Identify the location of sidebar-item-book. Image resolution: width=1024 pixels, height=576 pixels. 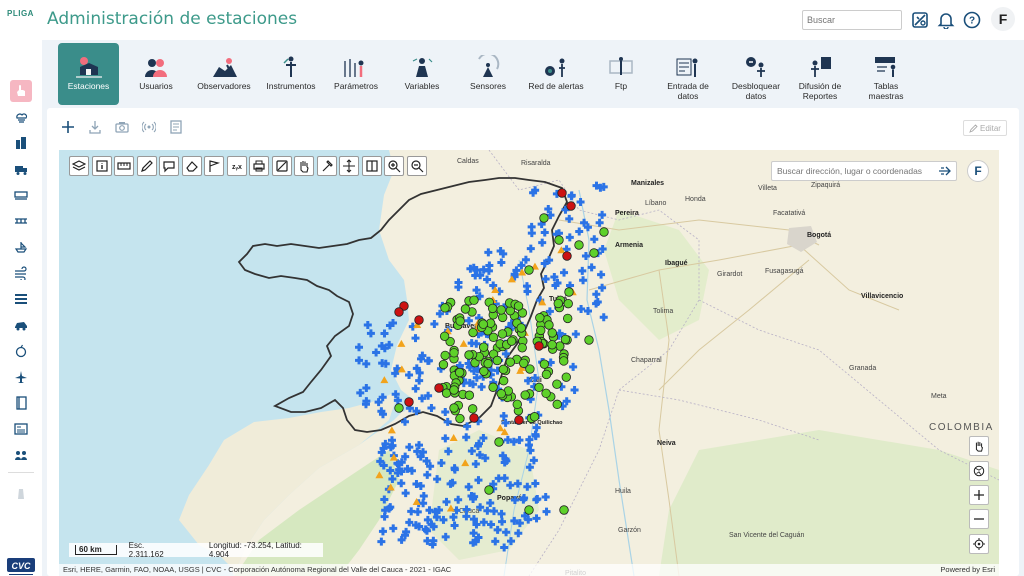
(21, 403).